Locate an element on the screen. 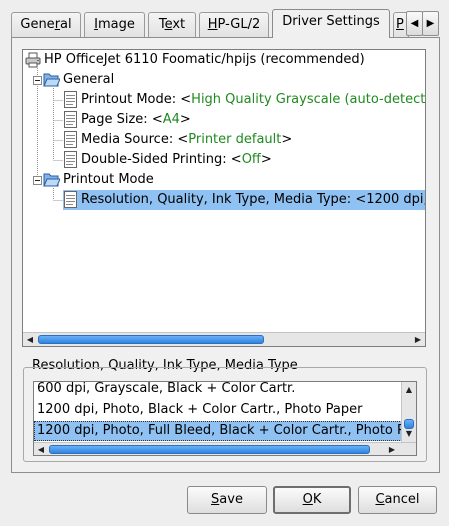  tab-image-label: Image is located at coordinates (114, 24).